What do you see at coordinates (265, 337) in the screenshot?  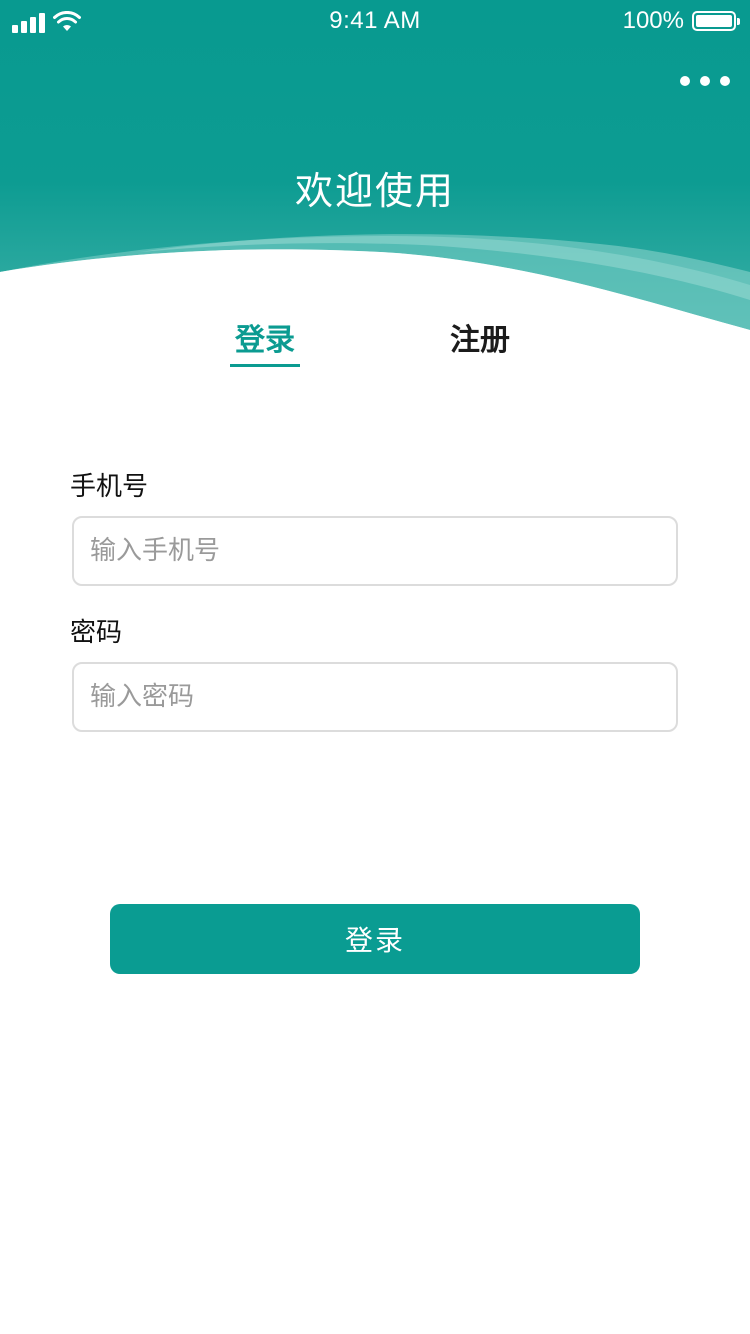 I see `tab-login: 登录` at bounding box center [265, 337].